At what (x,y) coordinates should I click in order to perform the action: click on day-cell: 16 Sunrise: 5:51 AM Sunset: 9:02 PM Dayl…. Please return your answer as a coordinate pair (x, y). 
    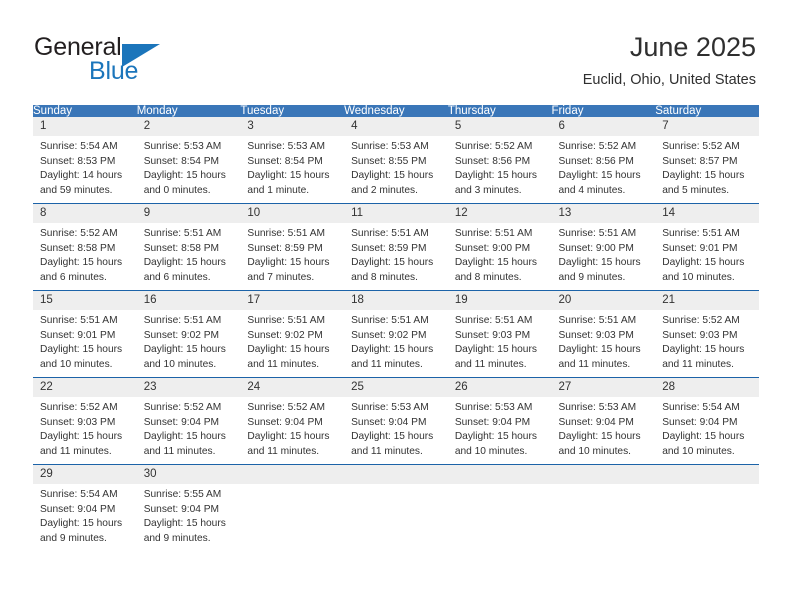
    Looking at the image, I should click on (188, 334).